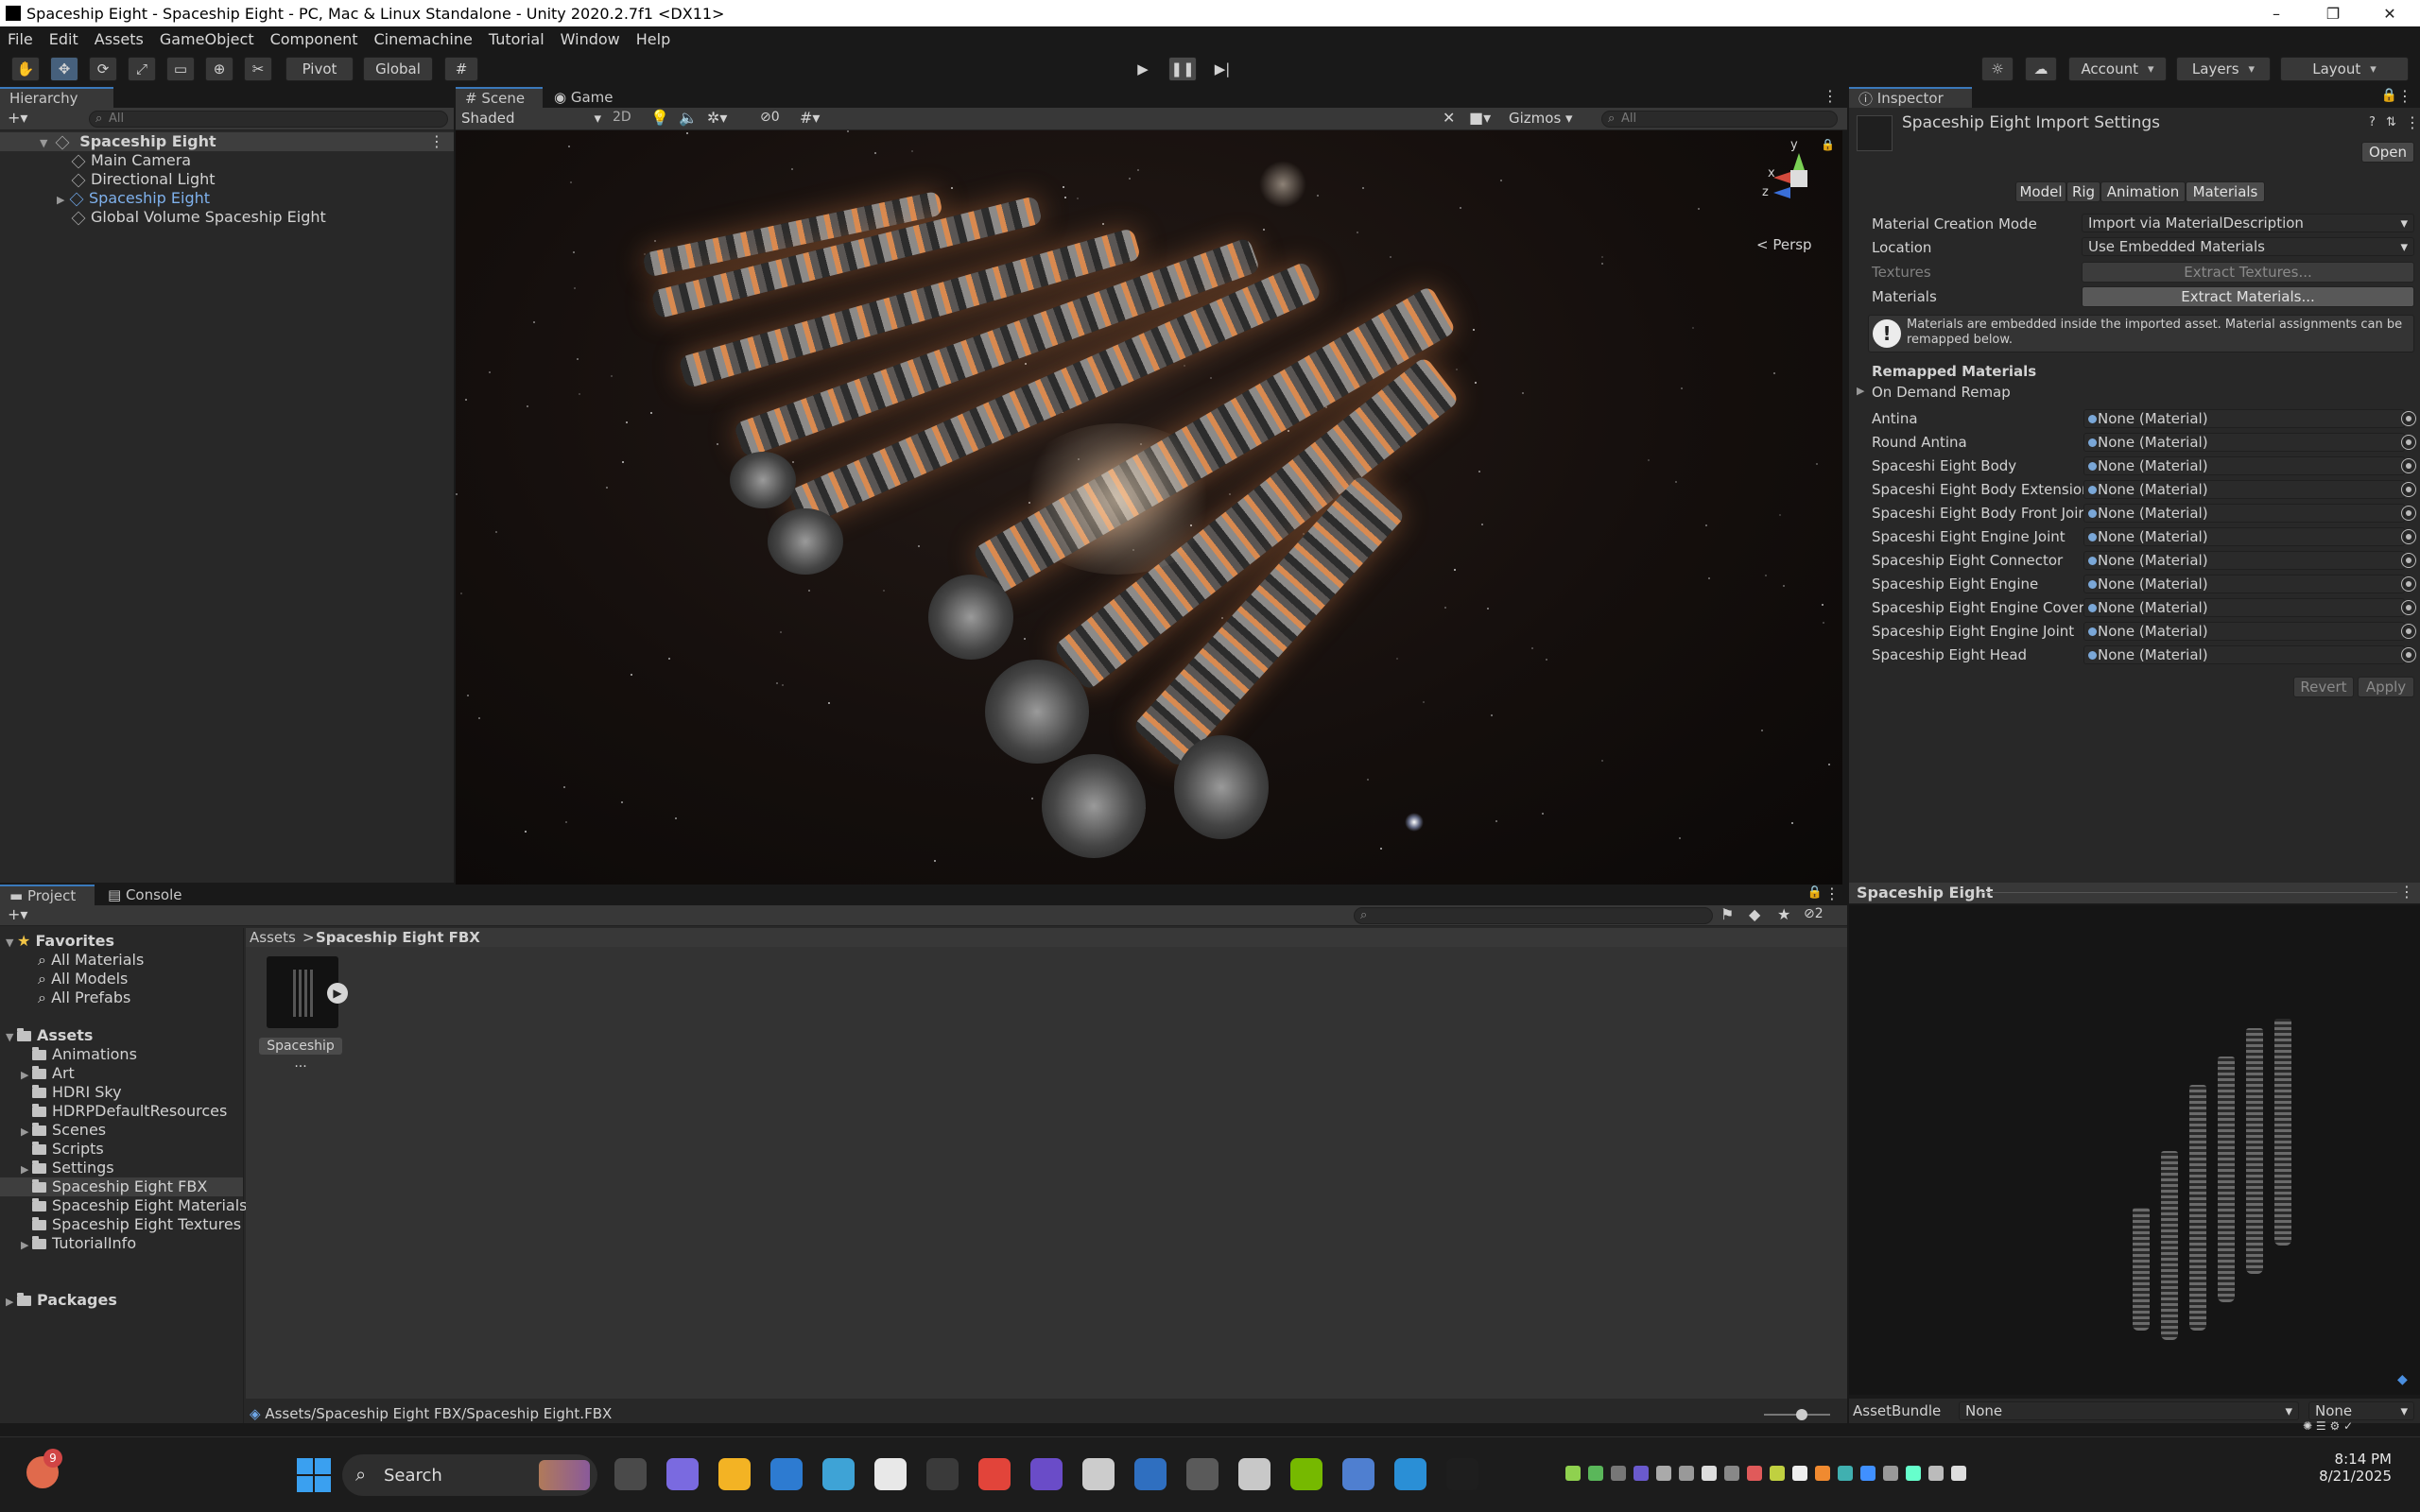 This screenshot has height=1512, width=2420. Describe the element at coordinates (499, 97) in the screenshot. I see `tab-scene: # Scene` at that location.